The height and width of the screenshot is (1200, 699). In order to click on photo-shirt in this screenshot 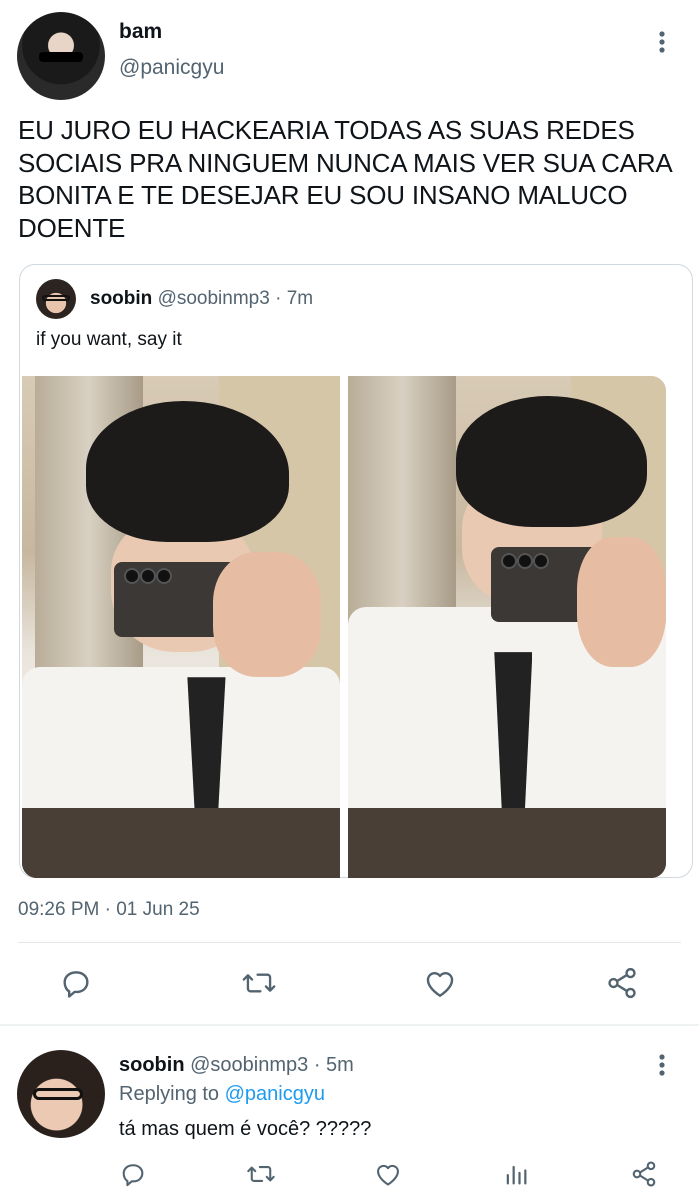, I will do `click(181, 742)`.